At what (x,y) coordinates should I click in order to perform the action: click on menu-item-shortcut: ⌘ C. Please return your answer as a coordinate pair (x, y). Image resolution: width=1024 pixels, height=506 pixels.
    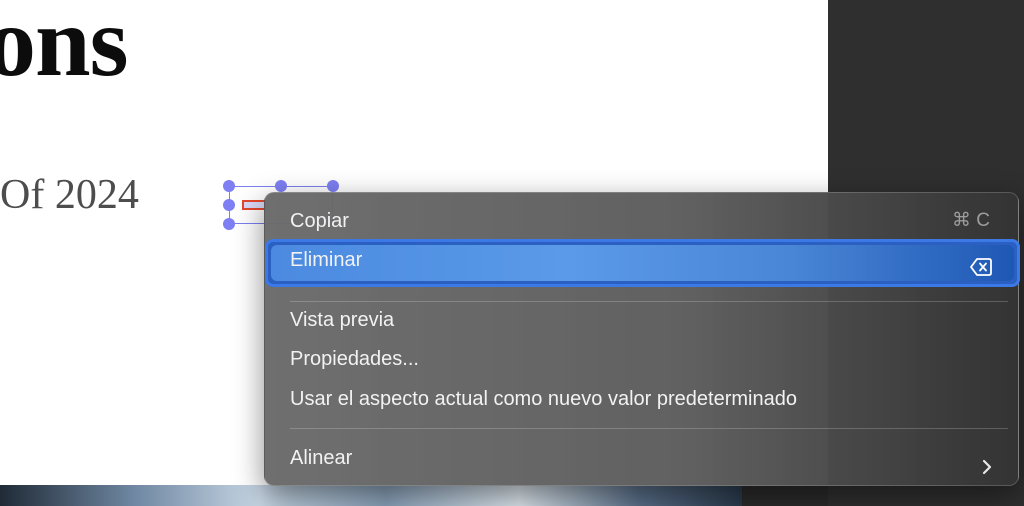
    Looking at the image, I should click on (971, 220).